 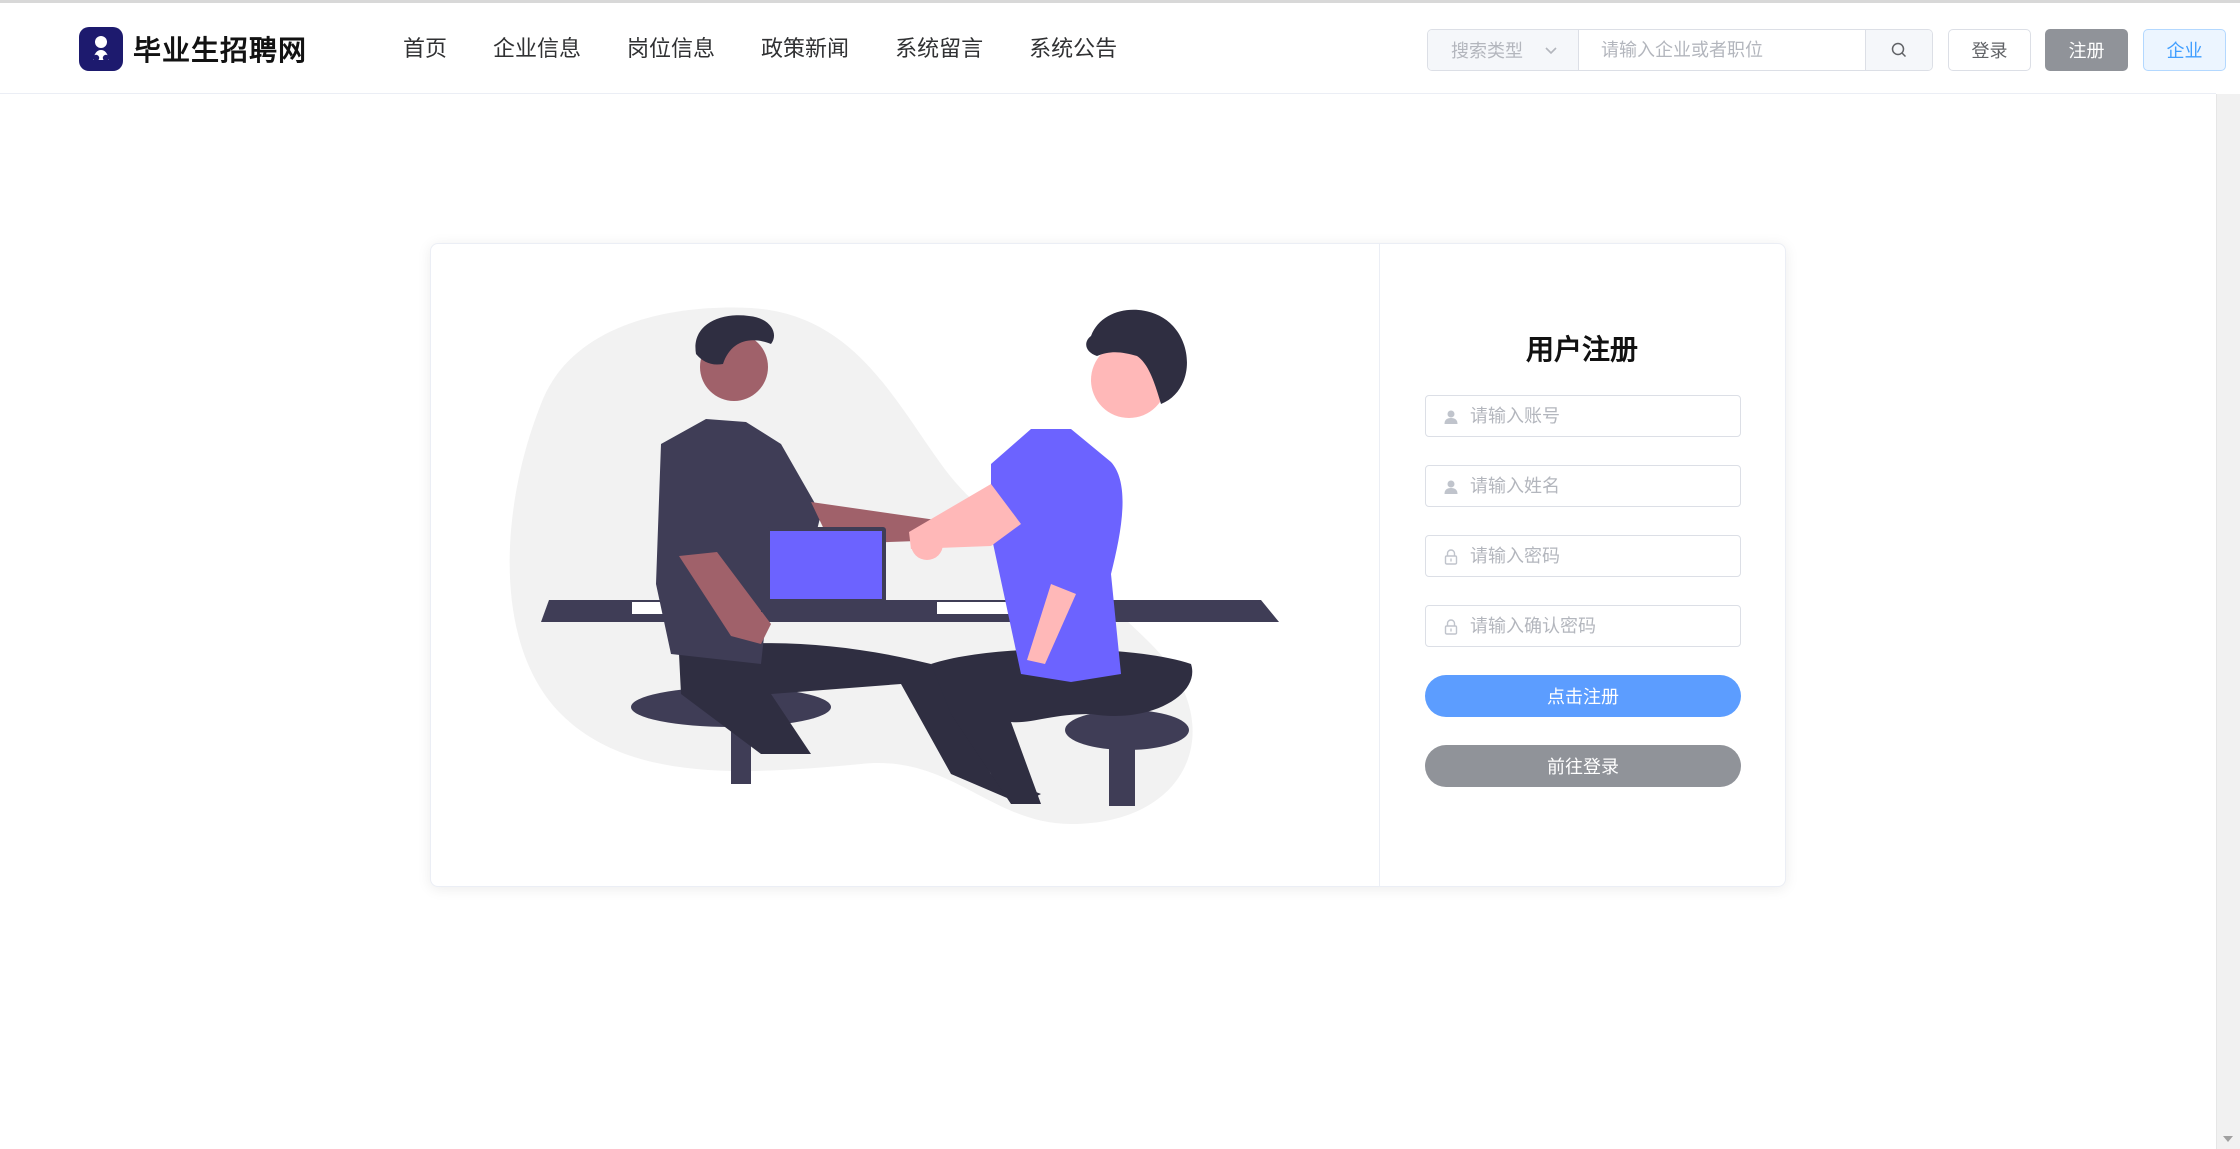 I want to click on name-input, so click(x=1601, y=486).